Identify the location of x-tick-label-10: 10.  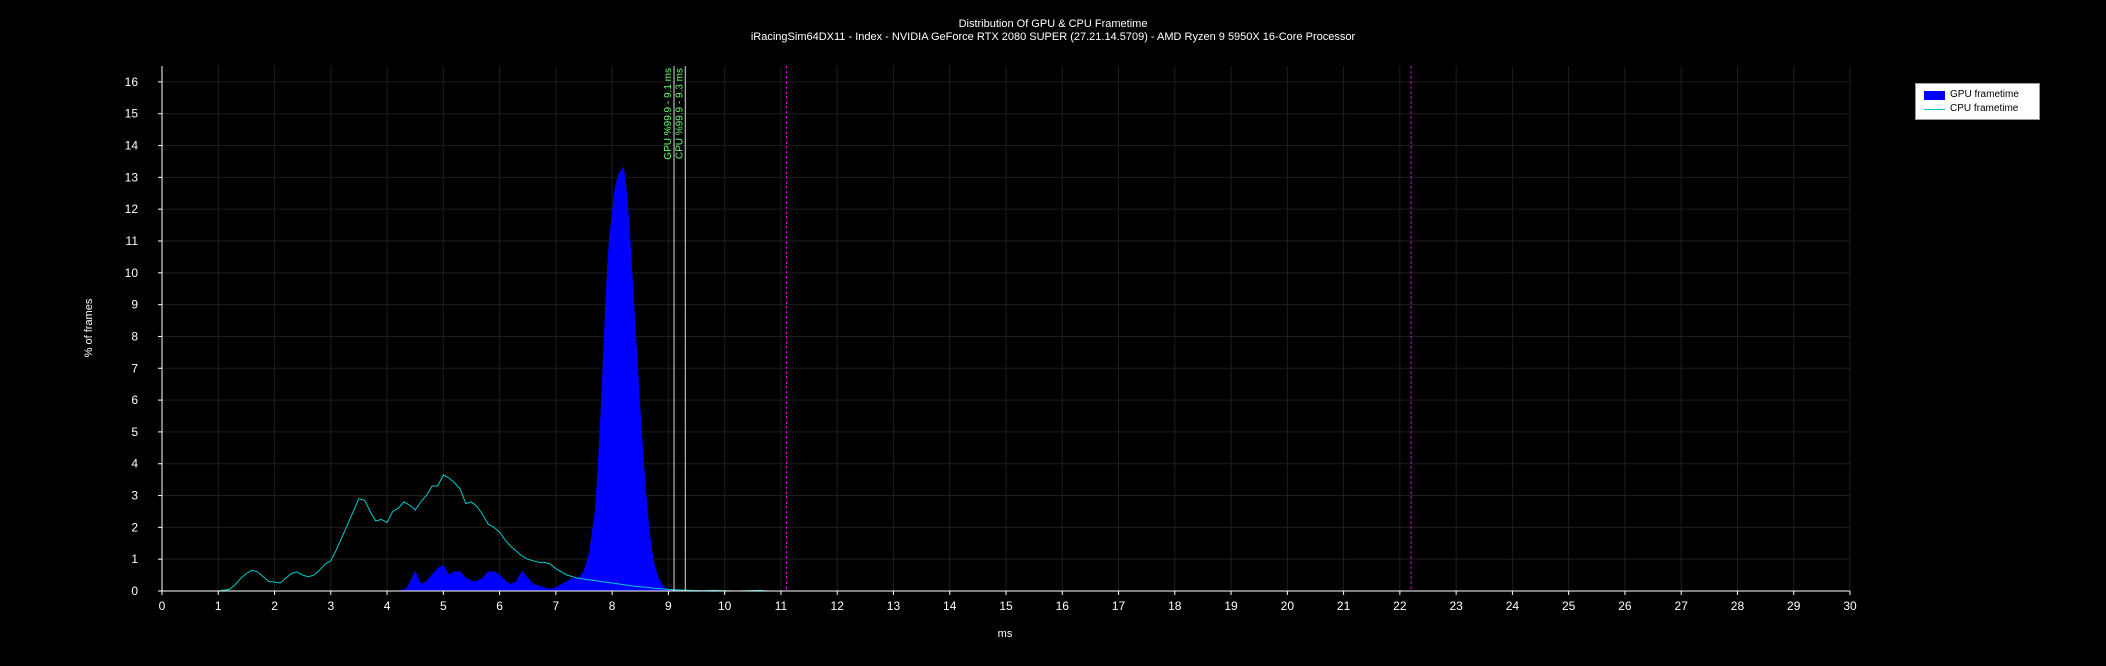
(725, 606).